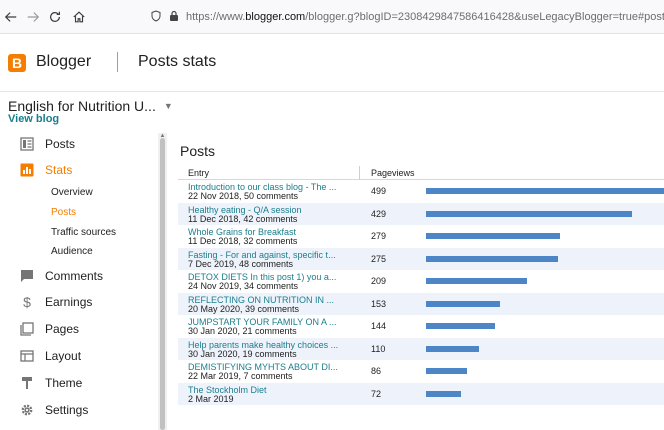 Image resolution: width=664 pixels, height=430 pixels. I want to click on back-button, so click(11, 17).